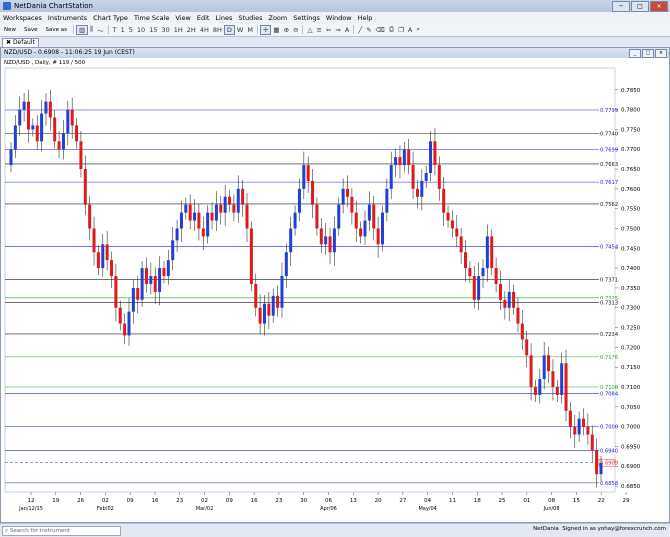 The width and height of the screenshot is (670, 537). What do you see at coordinates (609, 304) in the screenshot?
I see `hline-label: 0.7313` at bounding box center [609, 304].